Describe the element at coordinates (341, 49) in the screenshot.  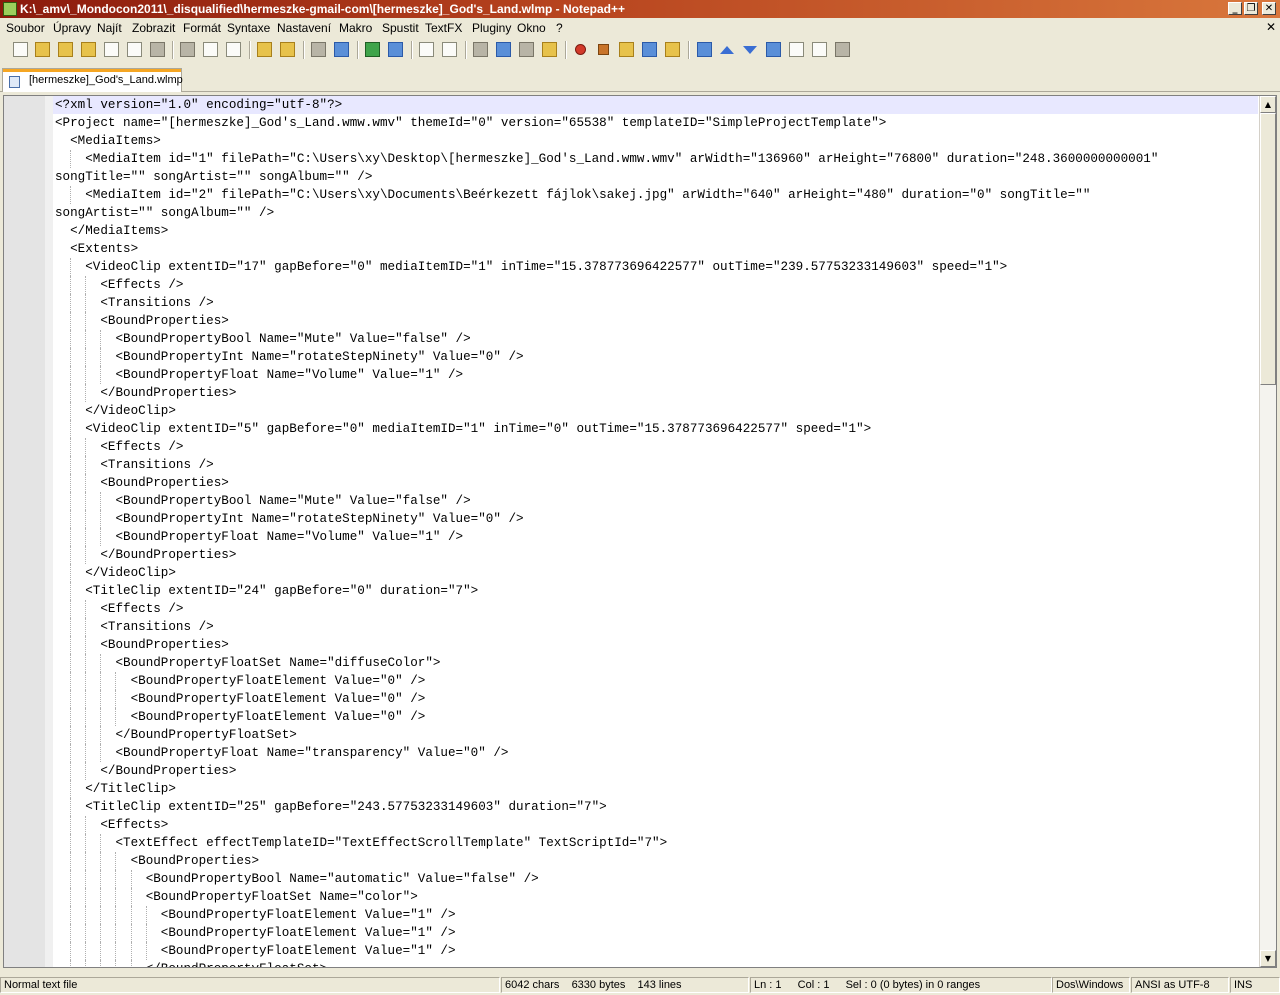
I see `replace-icon` at that location.